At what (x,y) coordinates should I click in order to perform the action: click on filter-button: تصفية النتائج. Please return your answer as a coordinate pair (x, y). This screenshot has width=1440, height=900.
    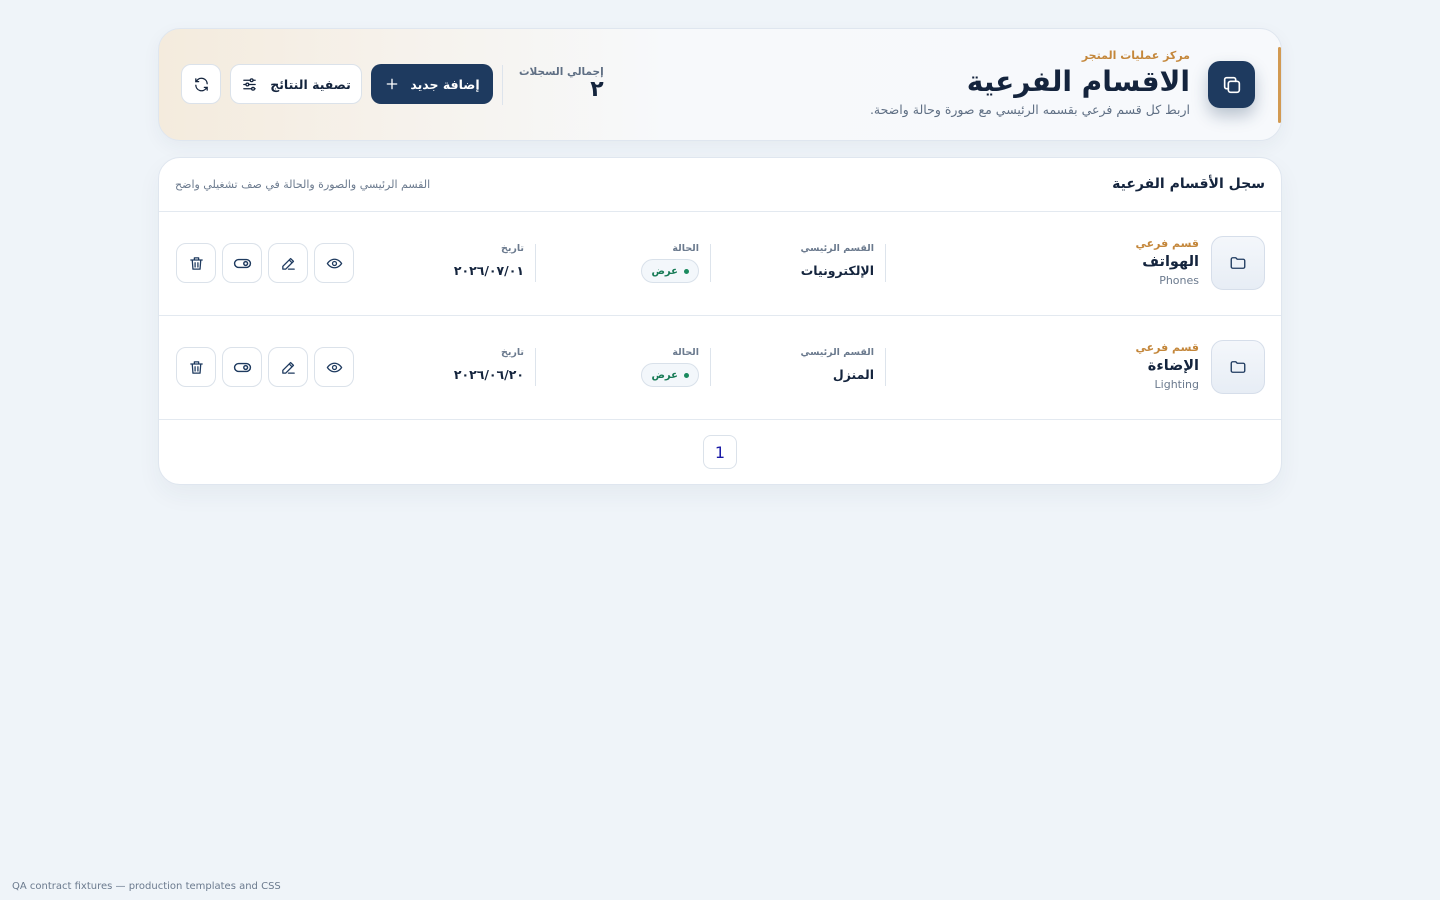
    Looking at the image, I should click on (296, 84).